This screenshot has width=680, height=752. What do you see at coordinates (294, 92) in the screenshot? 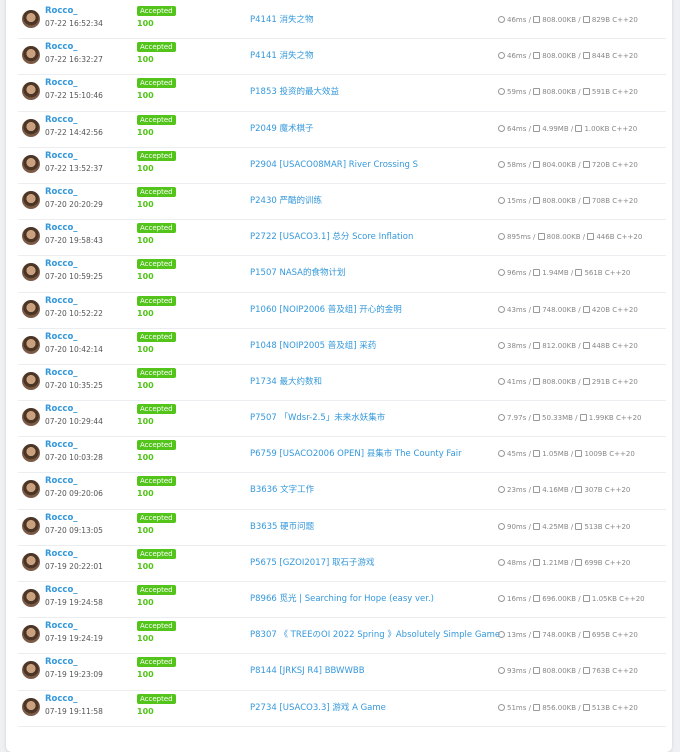
I see `problem-link: P1853 投资的最大效益` at bounding box center [294, 92].